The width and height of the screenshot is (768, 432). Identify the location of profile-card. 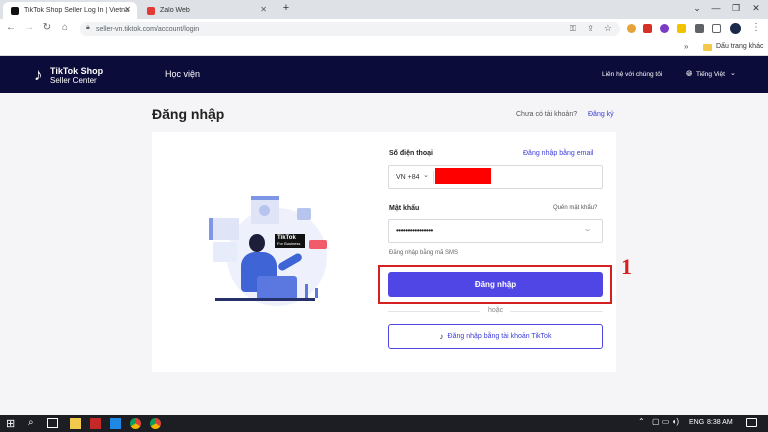
(265, 210).